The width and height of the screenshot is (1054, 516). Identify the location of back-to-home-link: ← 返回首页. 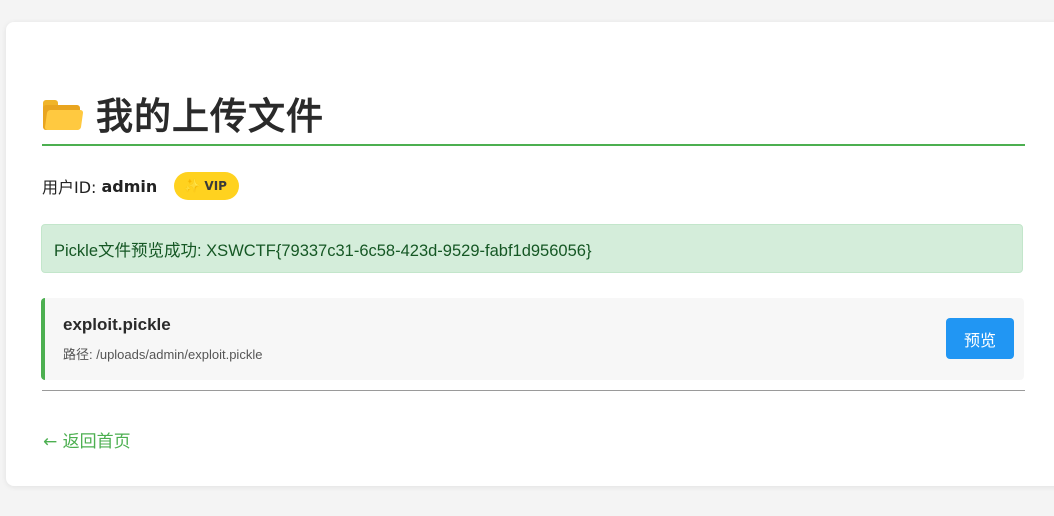
(87, 439).